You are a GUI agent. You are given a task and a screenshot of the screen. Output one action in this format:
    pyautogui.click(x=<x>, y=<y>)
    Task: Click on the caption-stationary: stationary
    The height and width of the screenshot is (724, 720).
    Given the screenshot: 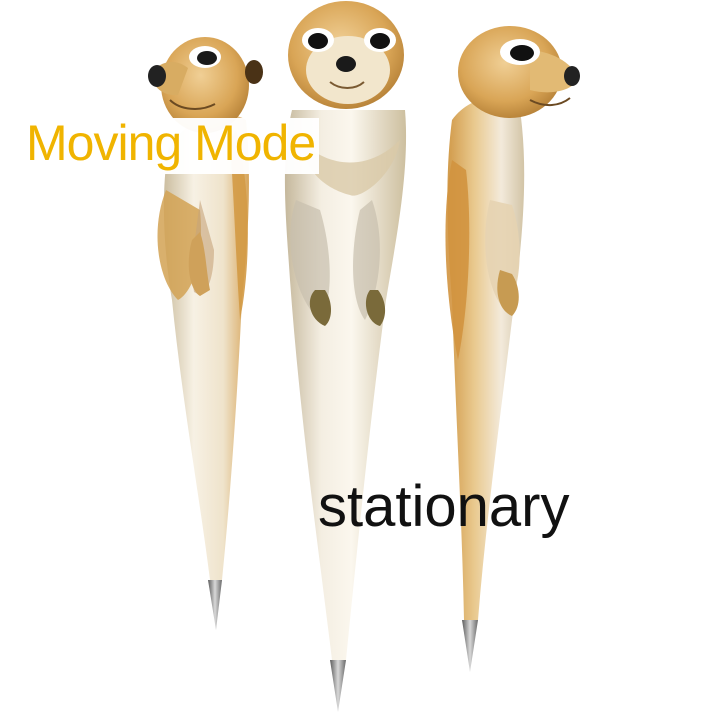 What is the action you would take?
    pyautogui.click(x=444, y=506)
    